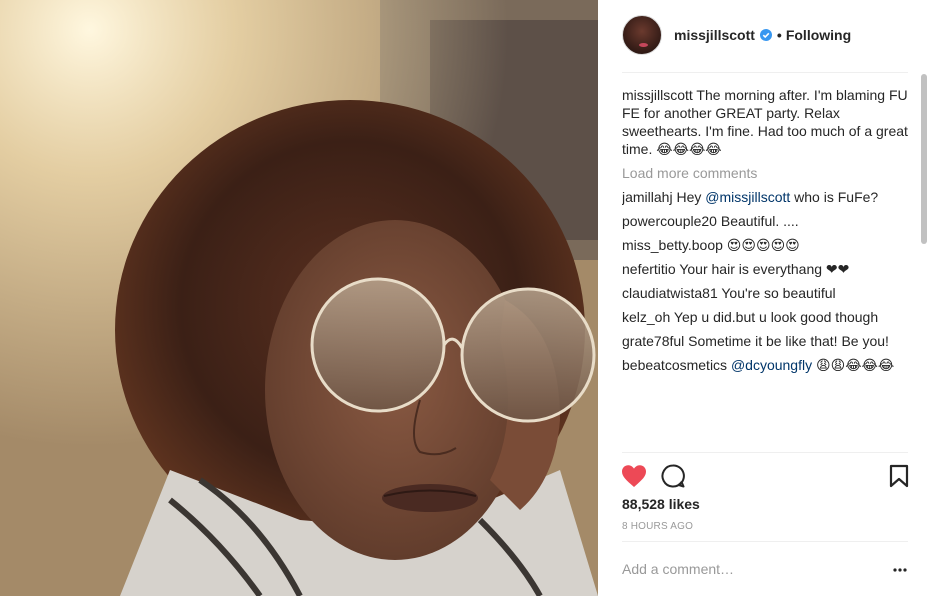 This screenshot has height=596, width=932. Describe the element at coordinates (924, 159) in the screenshot. I see `scrollbar-thumb` at that location.